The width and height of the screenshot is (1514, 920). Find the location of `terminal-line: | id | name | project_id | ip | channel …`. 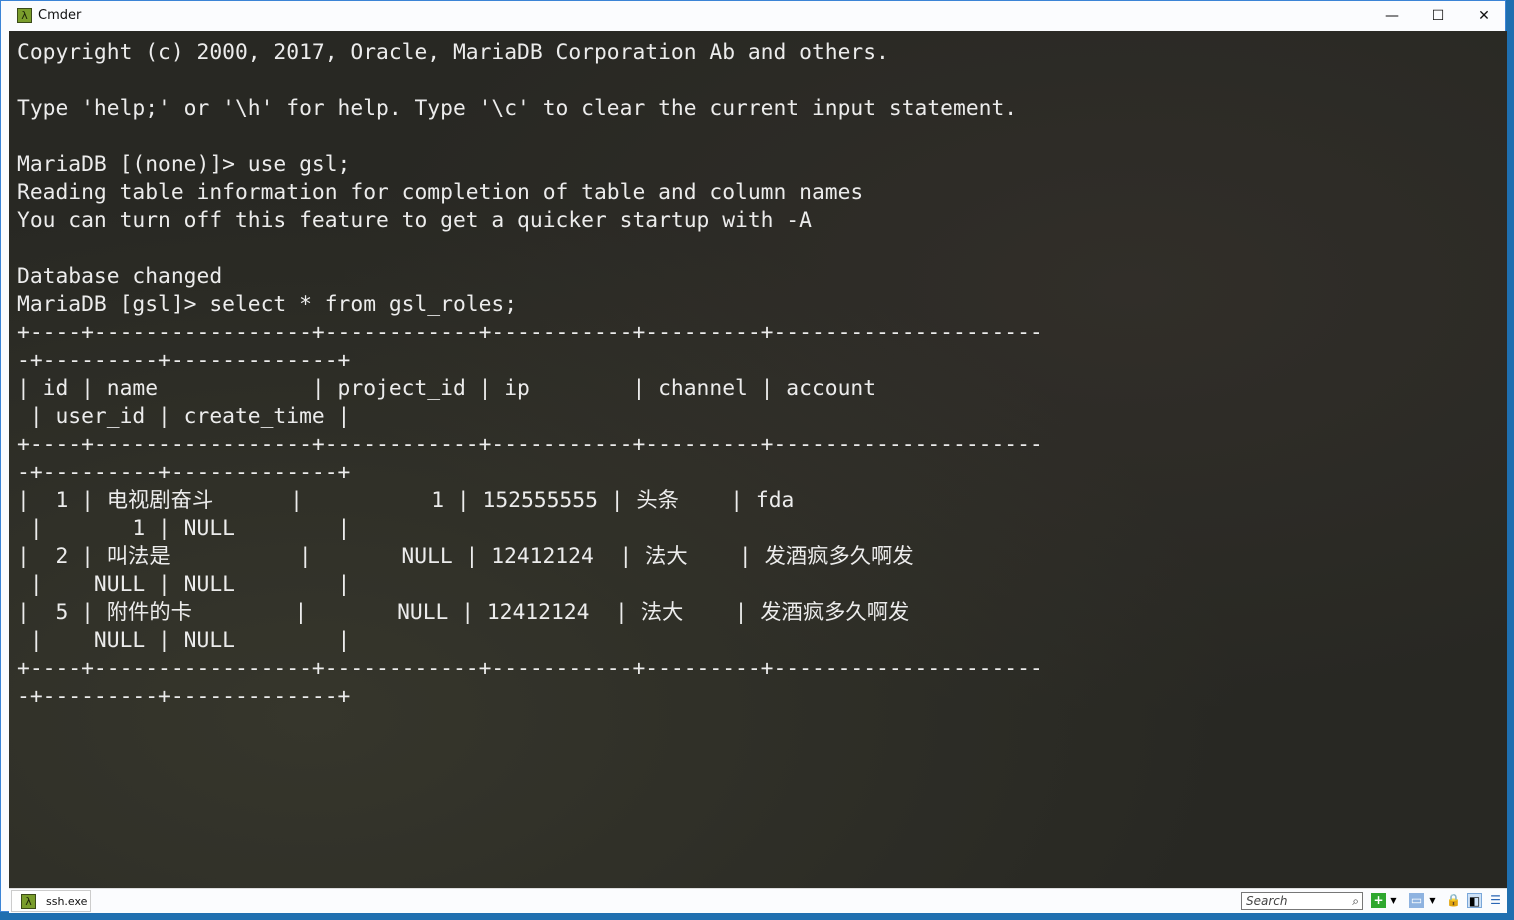

terminal-line: | id | name | project_id | ip | channel … is located at coordinates (447, 388).